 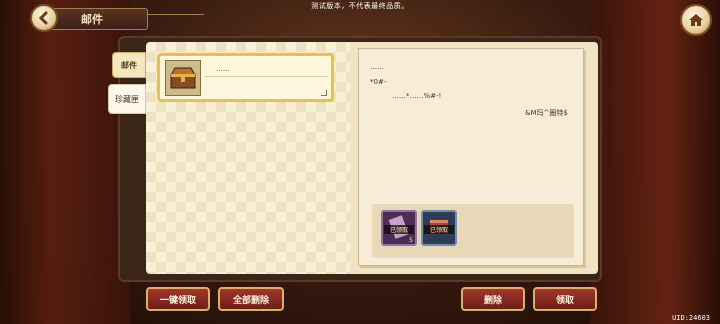 I want to click on delete-all-button: 全部删除, so click(x=251, y=299).